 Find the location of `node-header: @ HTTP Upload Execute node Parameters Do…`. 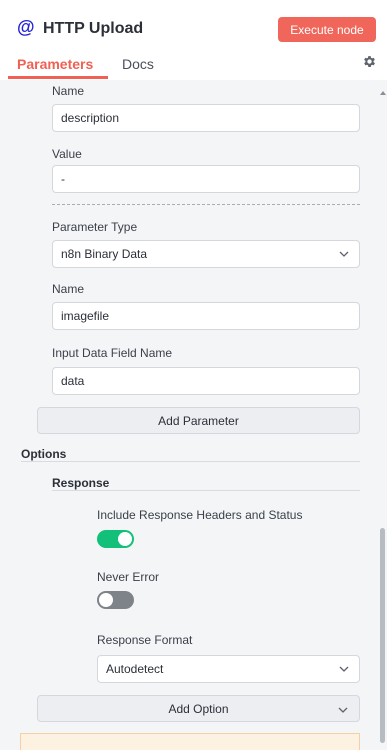

node-header: @ HTTP Upload Execute node Parameters Do… is located at coordinates (193, 40).